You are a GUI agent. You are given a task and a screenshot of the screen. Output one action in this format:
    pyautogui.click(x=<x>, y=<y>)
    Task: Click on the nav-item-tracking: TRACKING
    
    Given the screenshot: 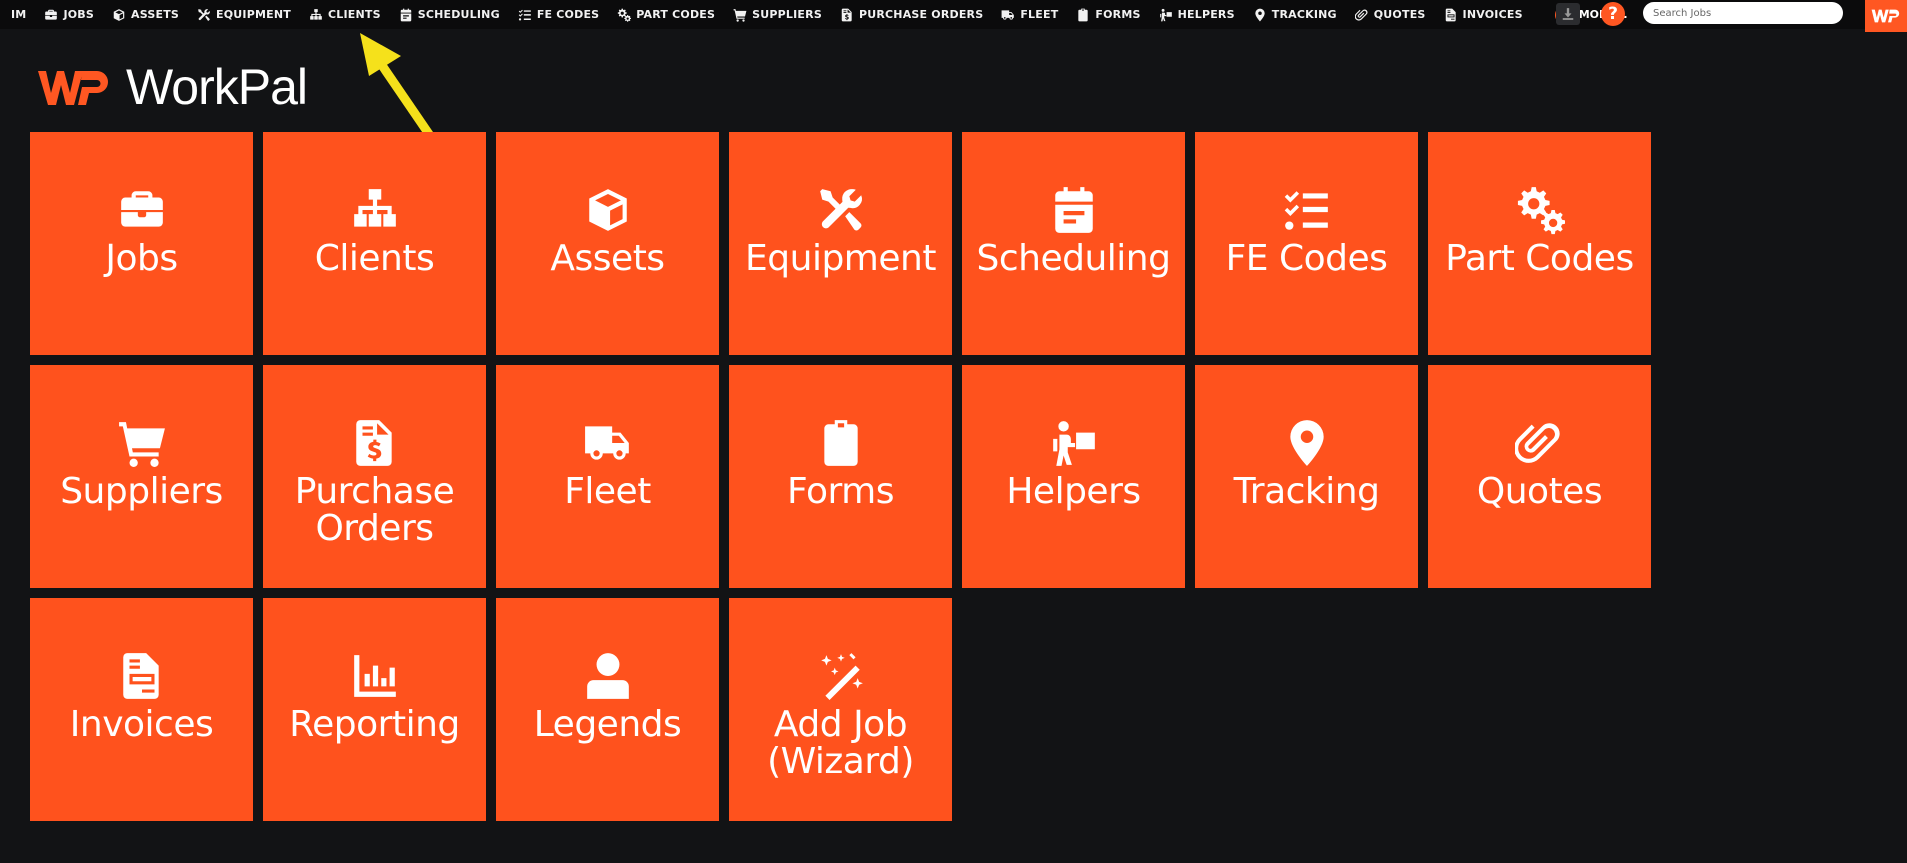 What is the action you would take?
    pyautogui.click(x=1295, y=15)
    